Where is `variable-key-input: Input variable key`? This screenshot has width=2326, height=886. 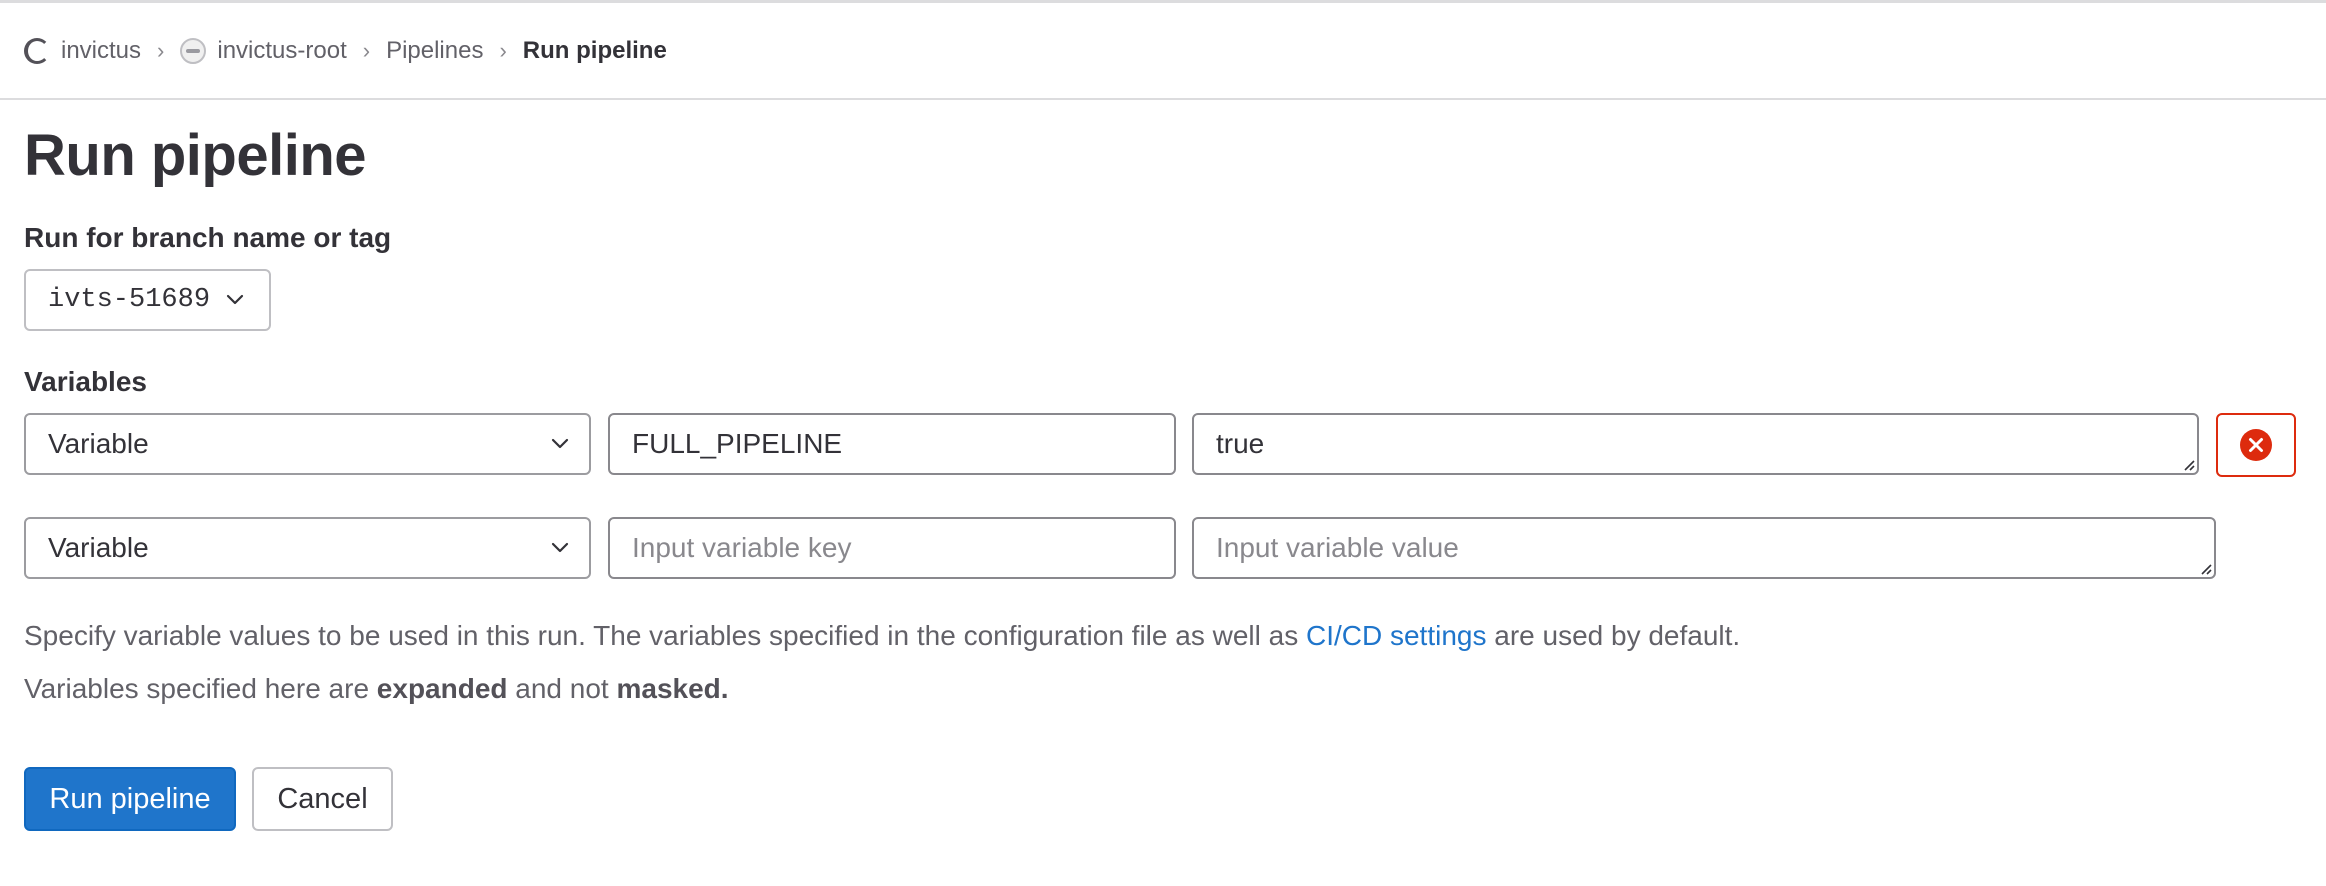 variable-key-input: Input variable key is located at coordinates (892, 548).